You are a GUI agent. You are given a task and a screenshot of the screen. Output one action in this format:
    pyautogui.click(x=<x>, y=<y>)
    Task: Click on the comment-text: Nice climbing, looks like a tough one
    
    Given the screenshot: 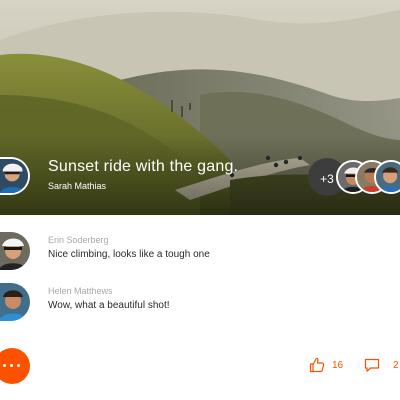 What is the action you would take?
    pyautogui.click(x=129, y=254)
    